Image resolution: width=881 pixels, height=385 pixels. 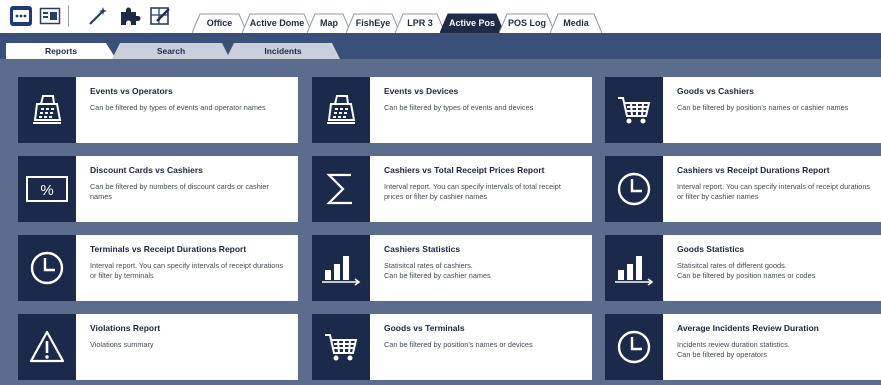 I want to click on subtab-label: Incidents, so click(x=283, y=51).